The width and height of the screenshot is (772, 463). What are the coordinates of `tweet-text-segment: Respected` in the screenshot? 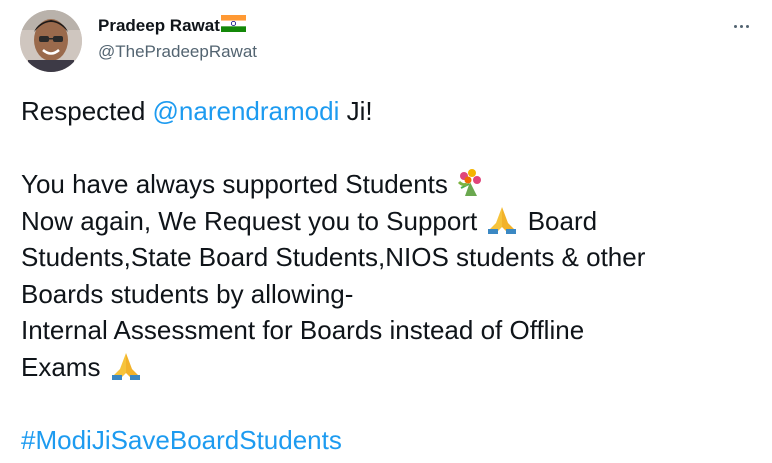 It's located at (87, 111).